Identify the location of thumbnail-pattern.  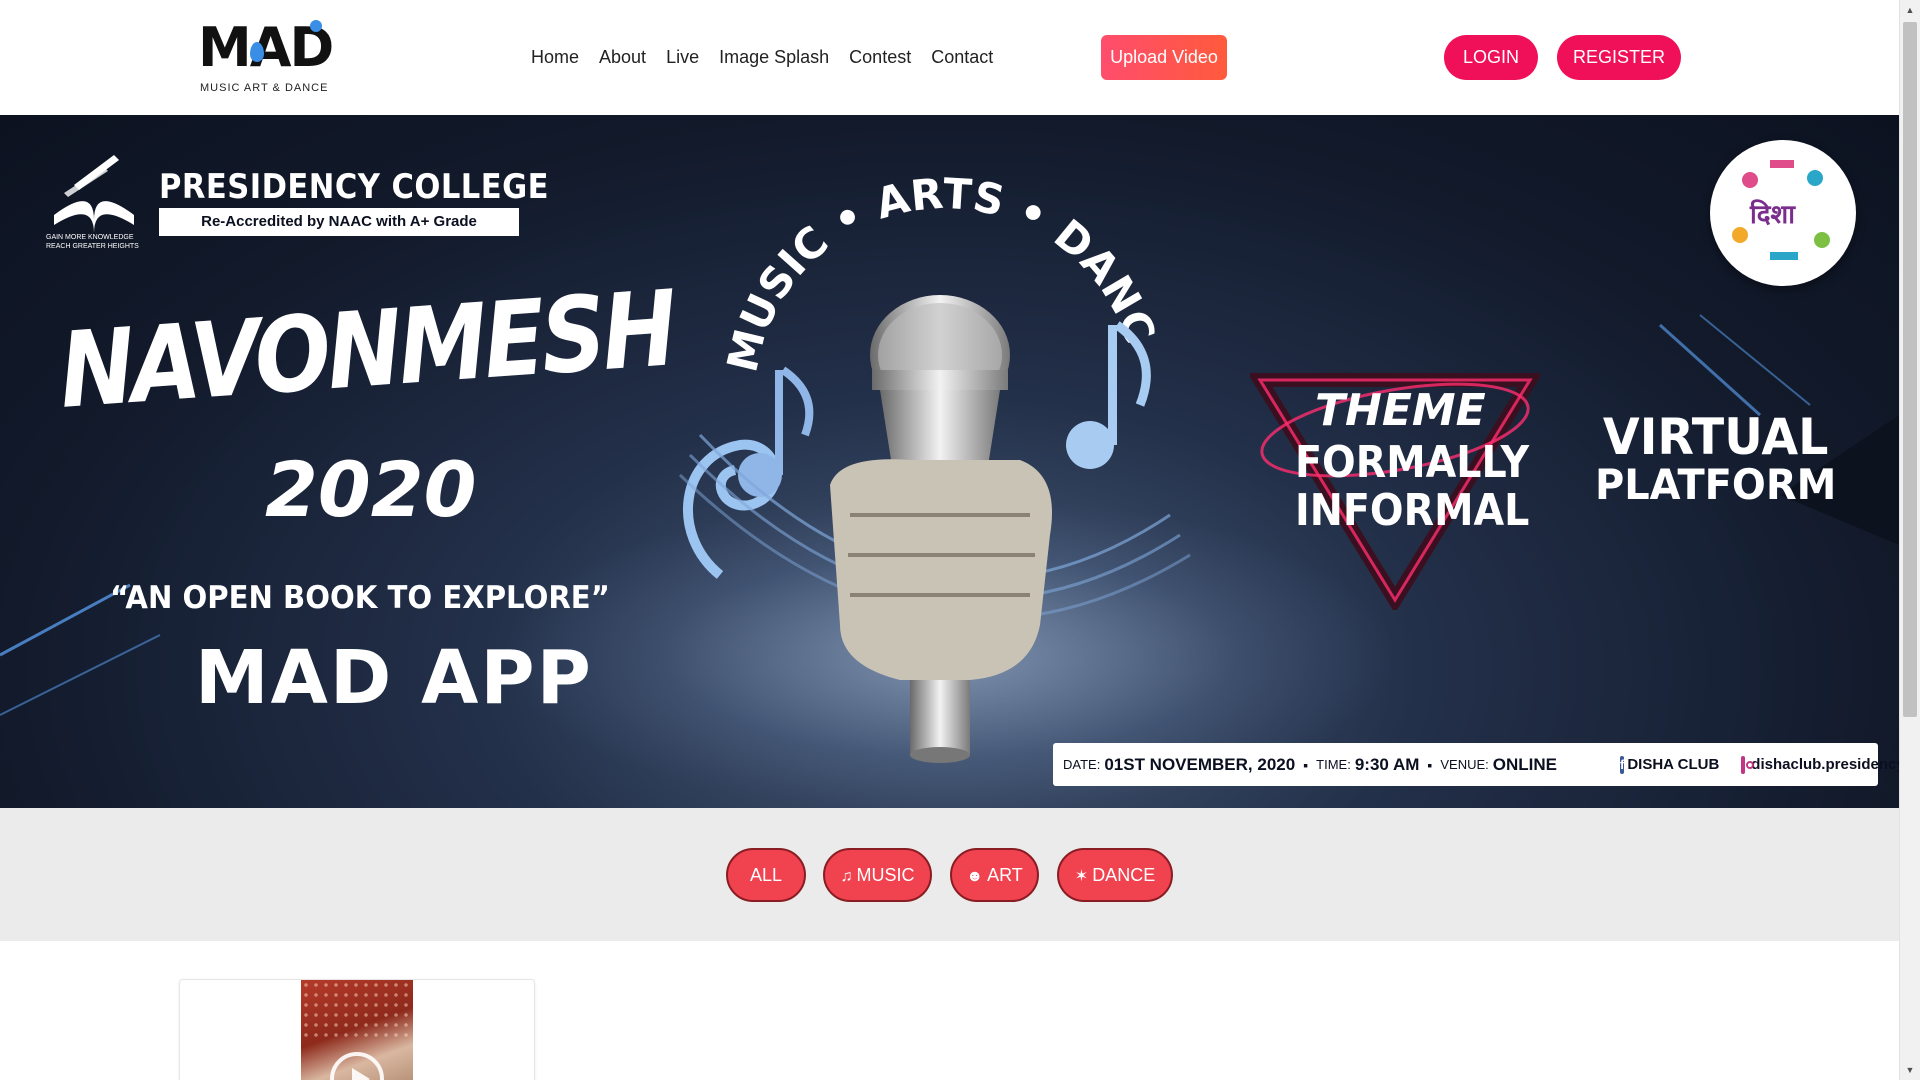
(357, 1010).